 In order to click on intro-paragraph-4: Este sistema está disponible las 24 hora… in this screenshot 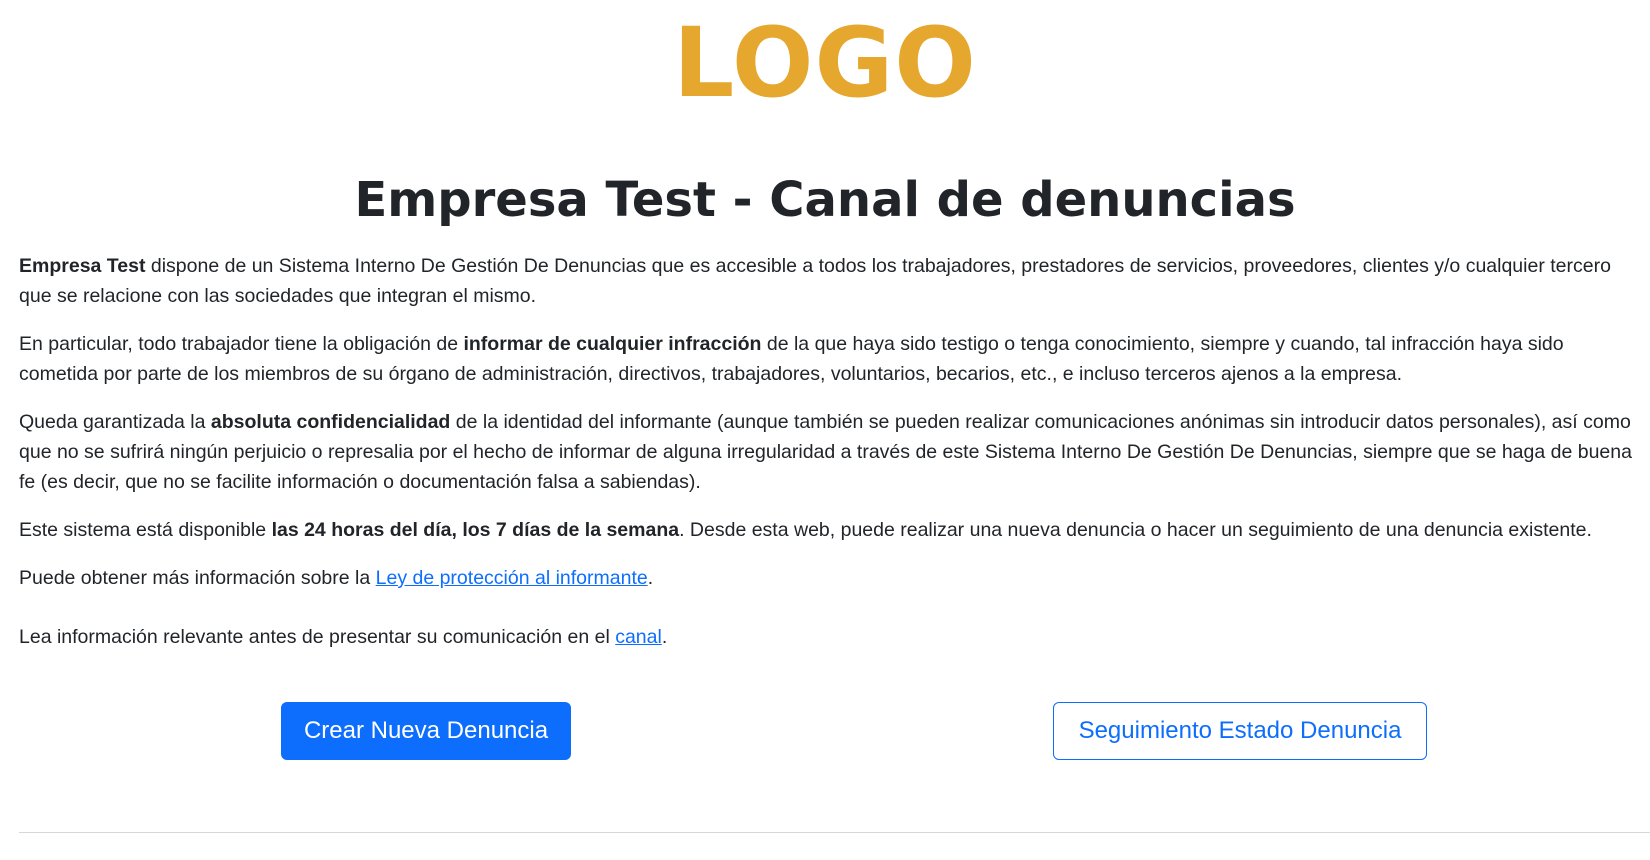, I will do `click(826, 530)`.